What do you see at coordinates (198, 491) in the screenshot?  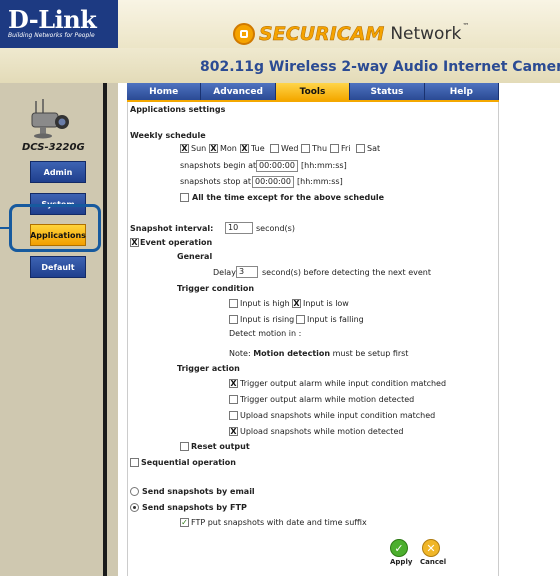 I see `send-email-label: Send snapshots by email` at bounding box center [198, 491].